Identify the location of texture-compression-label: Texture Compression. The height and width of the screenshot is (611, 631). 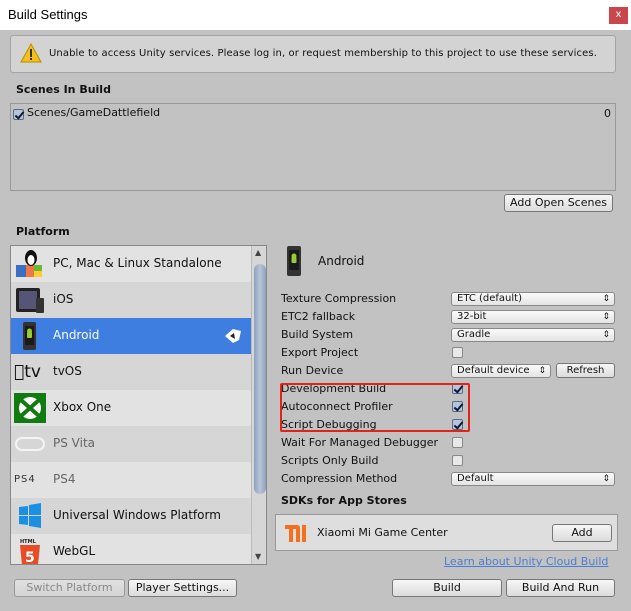
(339, 298).